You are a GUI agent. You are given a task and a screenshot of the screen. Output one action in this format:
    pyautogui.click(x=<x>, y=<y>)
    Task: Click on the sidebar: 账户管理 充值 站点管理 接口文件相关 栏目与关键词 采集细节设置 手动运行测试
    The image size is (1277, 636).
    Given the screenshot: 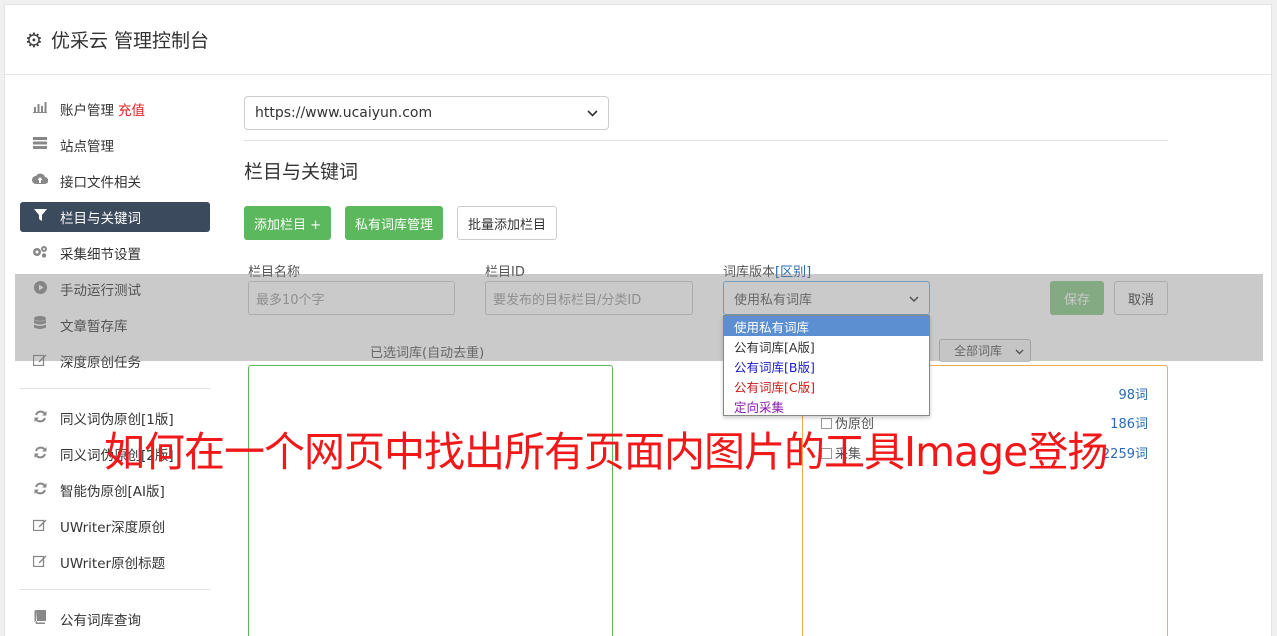 What is the action you would take?
    pyautogui.click(x=115, y=365)
    